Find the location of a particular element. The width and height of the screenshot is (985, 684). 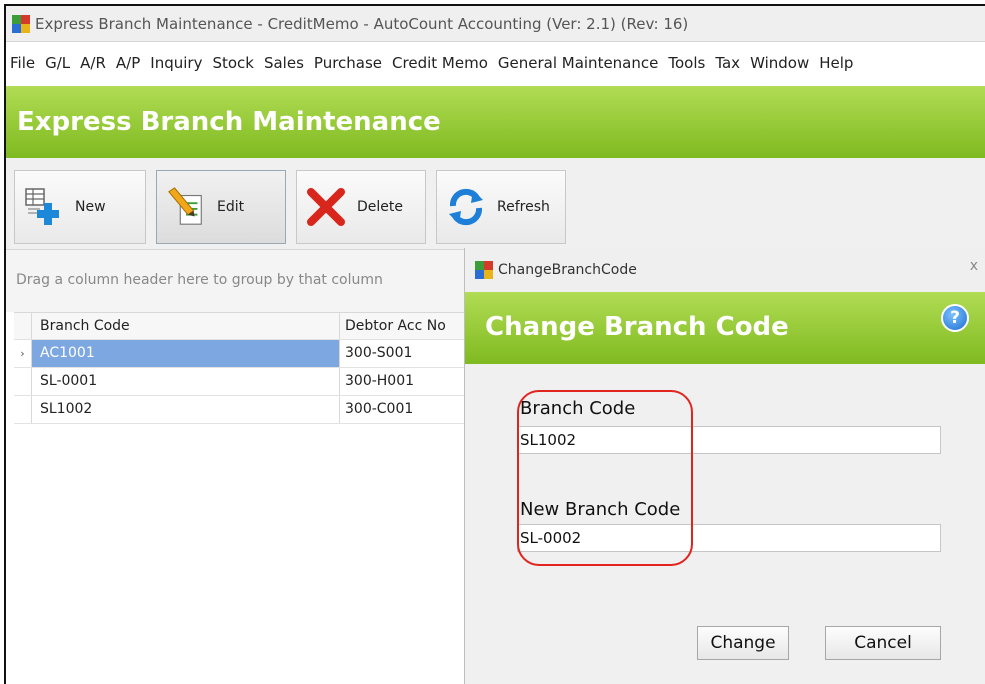

new-branch-code-label: New Branch Code is located at coordinates (600, 509).